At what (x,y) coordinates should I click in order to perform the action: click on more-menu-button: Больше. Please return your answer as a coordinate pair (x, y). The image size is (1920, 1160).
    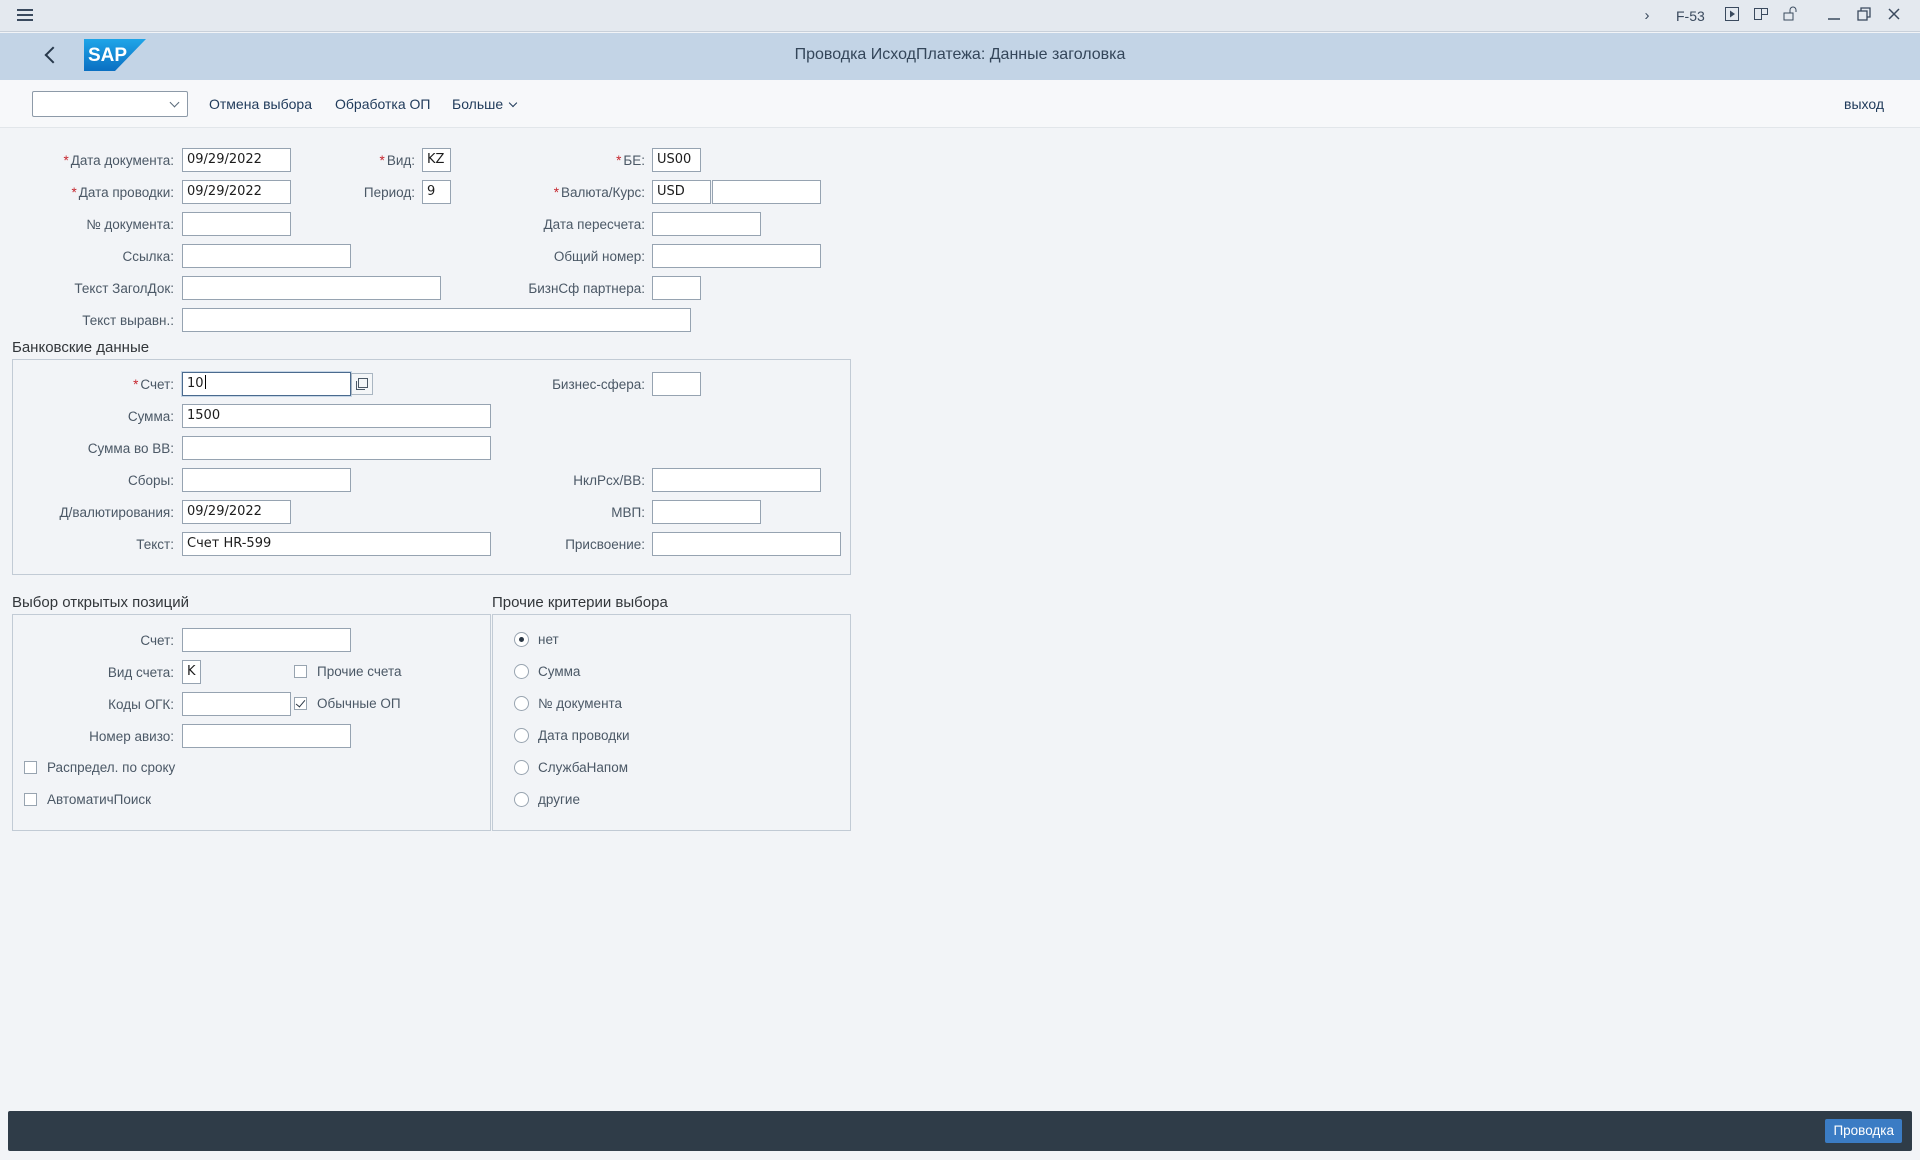
    Looking at the image, I should click on (485, 104).